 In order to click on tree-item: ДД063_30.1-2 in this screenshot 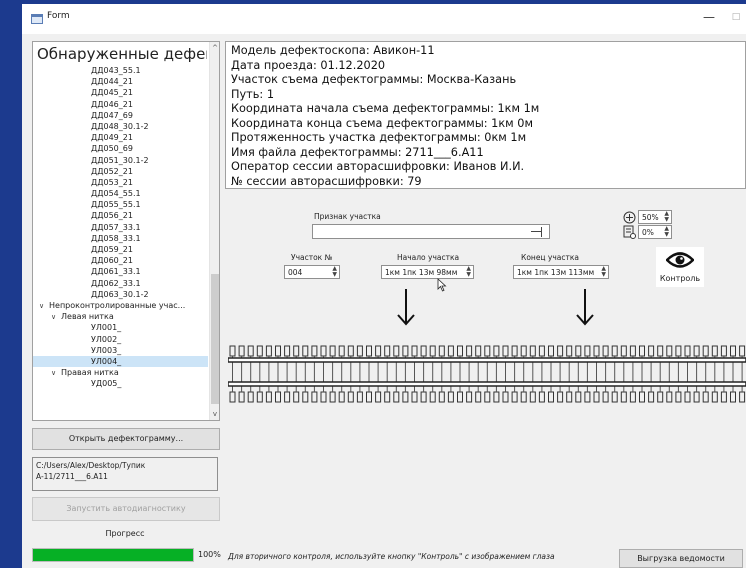, I will do `click(120, 294)`.